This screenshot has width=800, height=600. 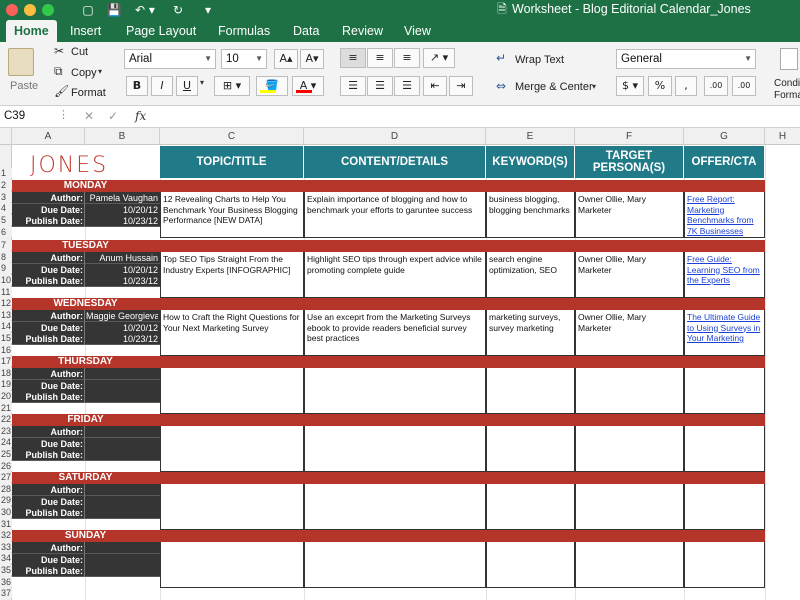 What do you see at coordinates (63, 114) in the screenshot?
I see `name-box-dropdown-icon: ⋮` at bounding box center [63, 114].